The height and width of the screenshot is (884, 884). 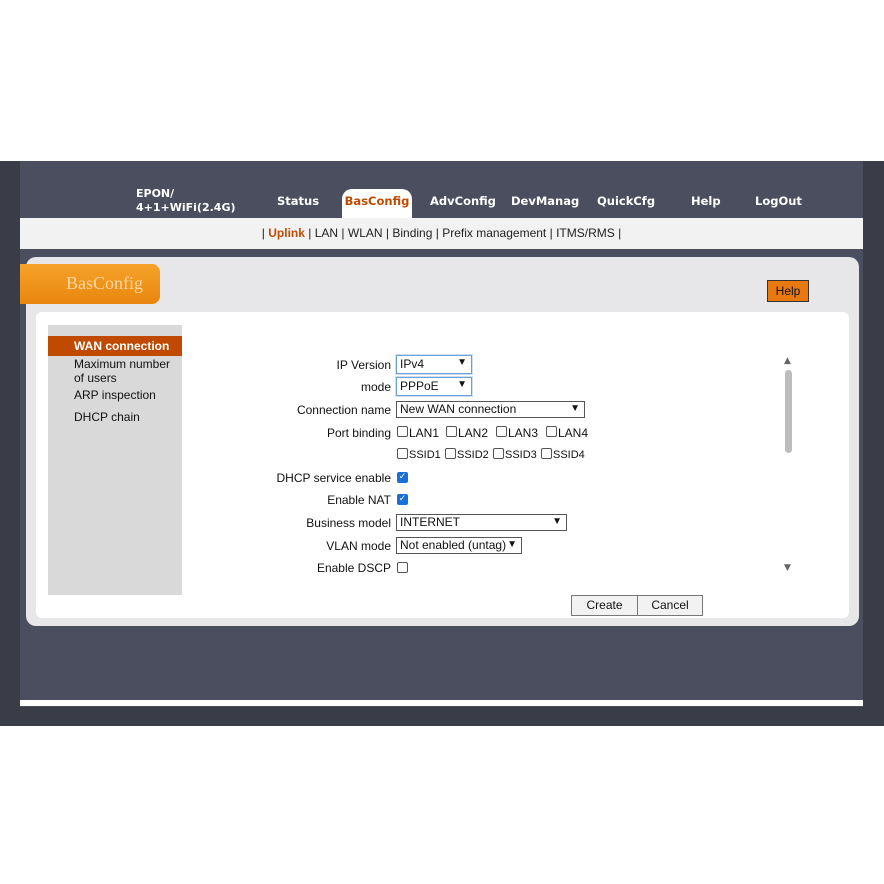 I want to click on ssid2-label: SSID2, so click(x=473, y=455).